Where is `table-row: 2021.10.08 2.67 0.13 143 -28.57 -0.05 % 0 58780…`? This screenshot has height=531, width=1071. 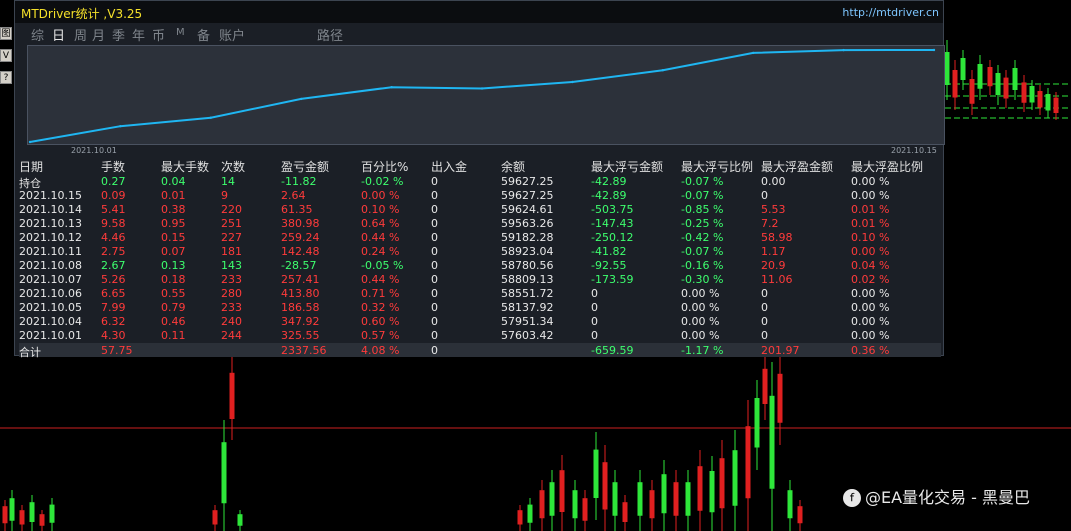 table-row: 2021.10.08 2.67 0.13 143 -28.57 -0.05 % 0 58780… is located at coordinates (480, 265).